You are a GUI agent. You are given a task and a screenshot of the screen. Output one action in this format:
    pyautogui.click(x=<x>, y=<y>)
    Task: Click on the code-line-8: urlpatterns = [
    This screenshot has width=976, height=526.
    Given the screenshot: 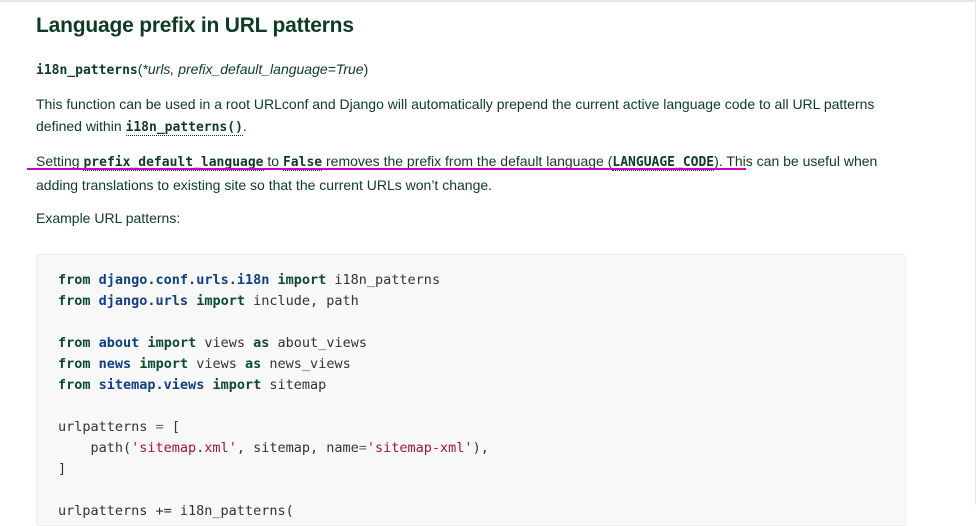 What is the action you would take?
    pyautogui.click(x=273, y=427)
    